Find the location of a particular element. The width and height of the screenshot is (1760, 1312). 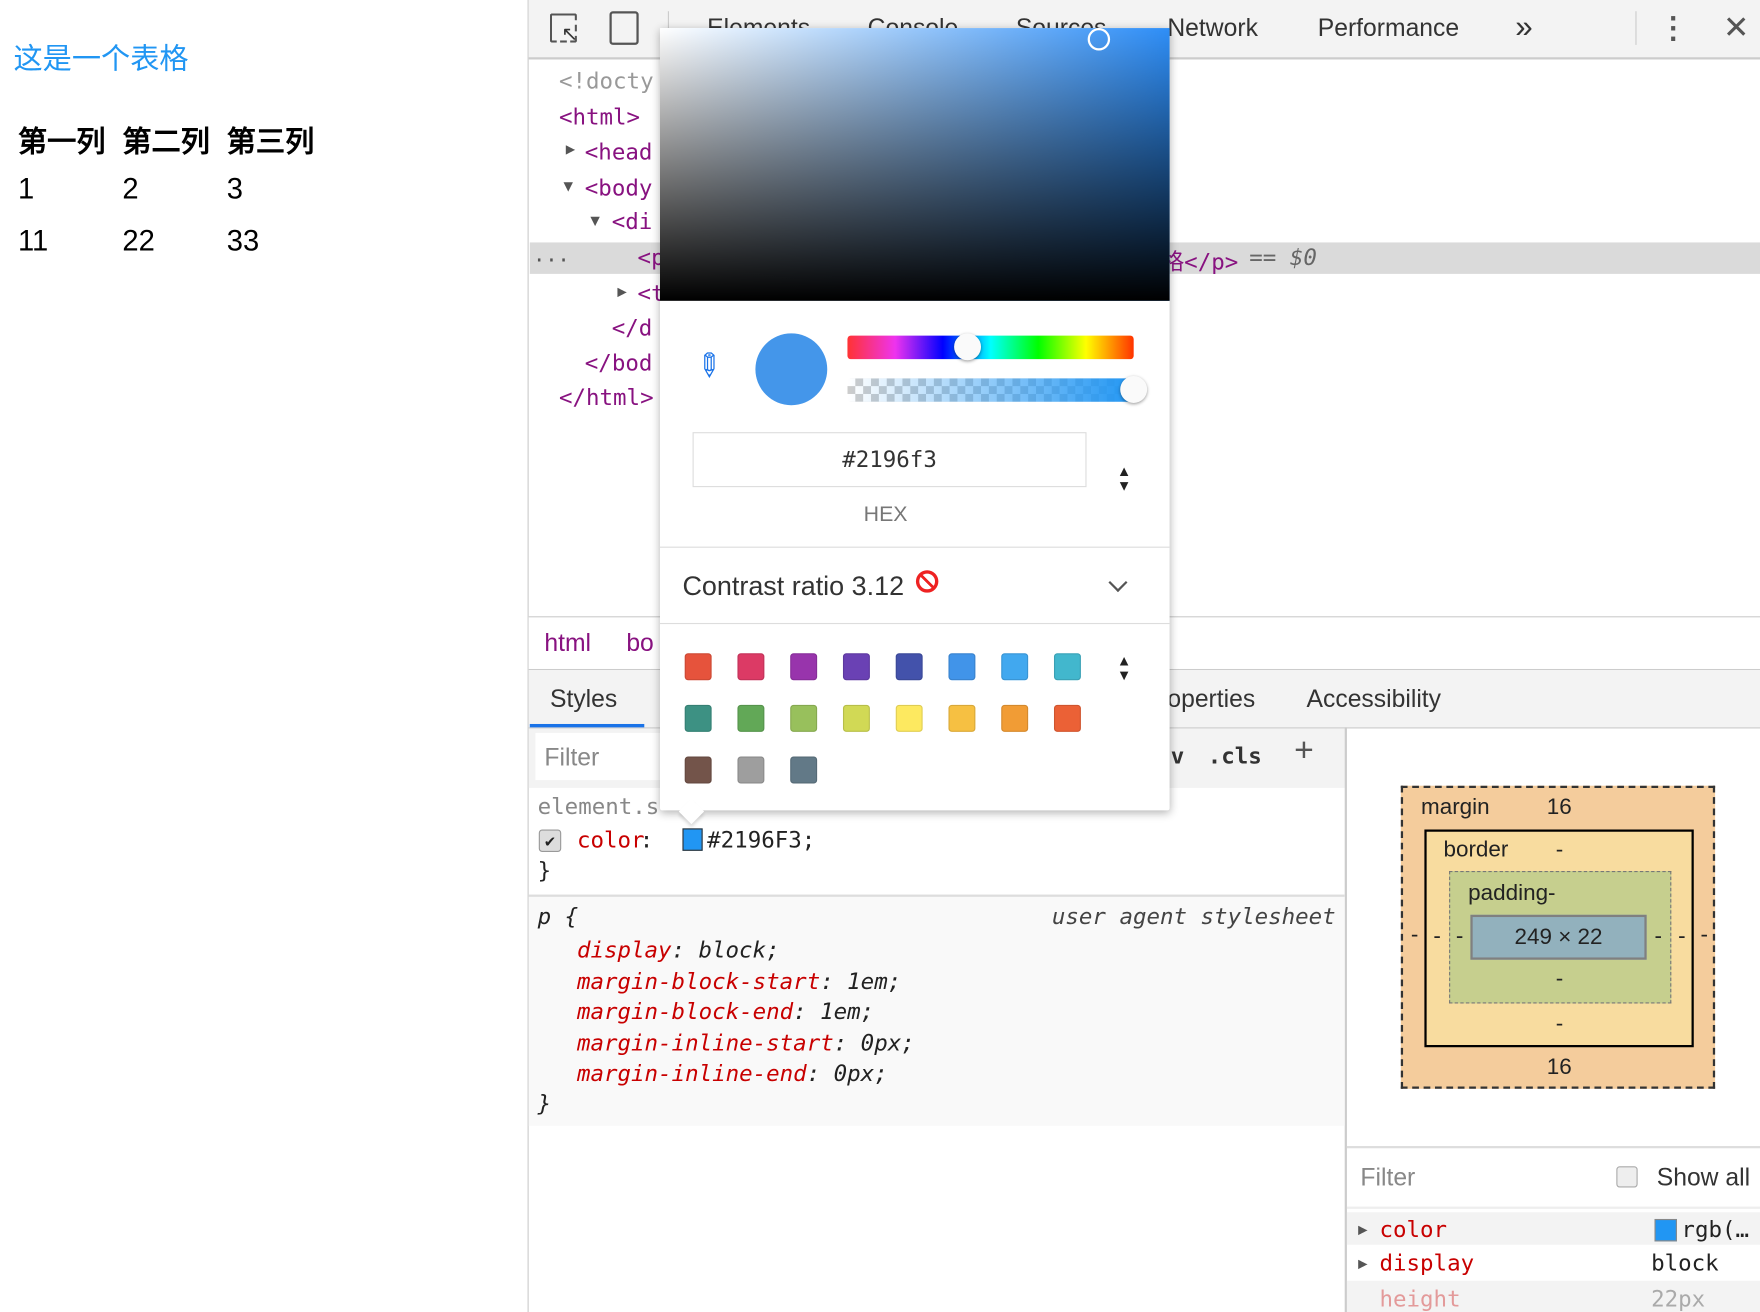

show-all-checkbox is located at coordinates (1627, 1177).